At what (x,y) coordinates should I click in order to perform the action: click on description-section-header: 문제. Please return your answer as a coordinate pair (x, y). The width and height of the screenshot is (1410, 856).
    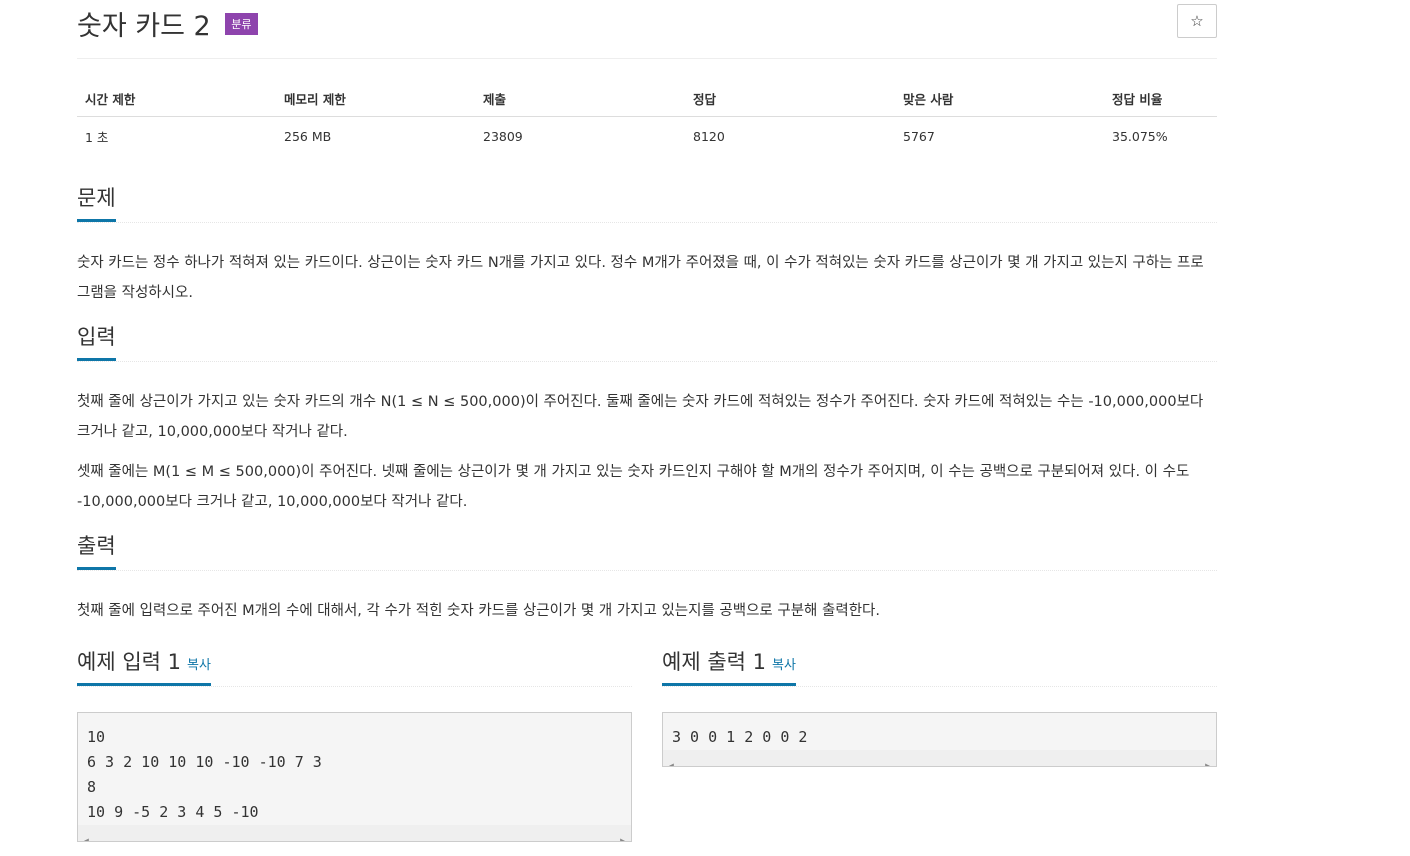
    Looking at the image, I should click on (647, 200).